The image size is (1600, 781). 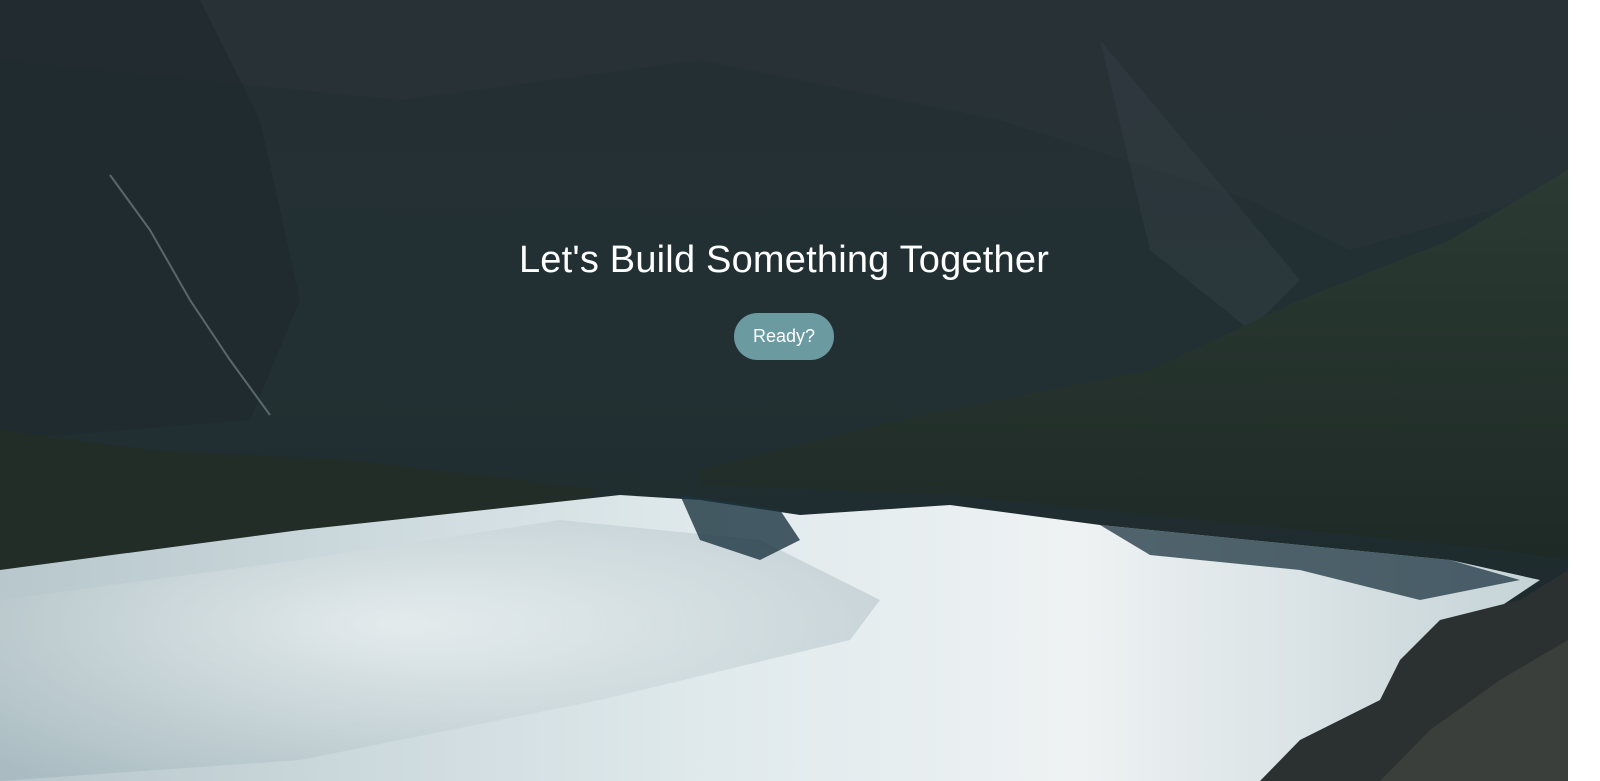 What do you see at coordinates (784, 260) in the screenshot?
I see `hero-headline: Let's Build Something Together` at bounding box center [784, 260].